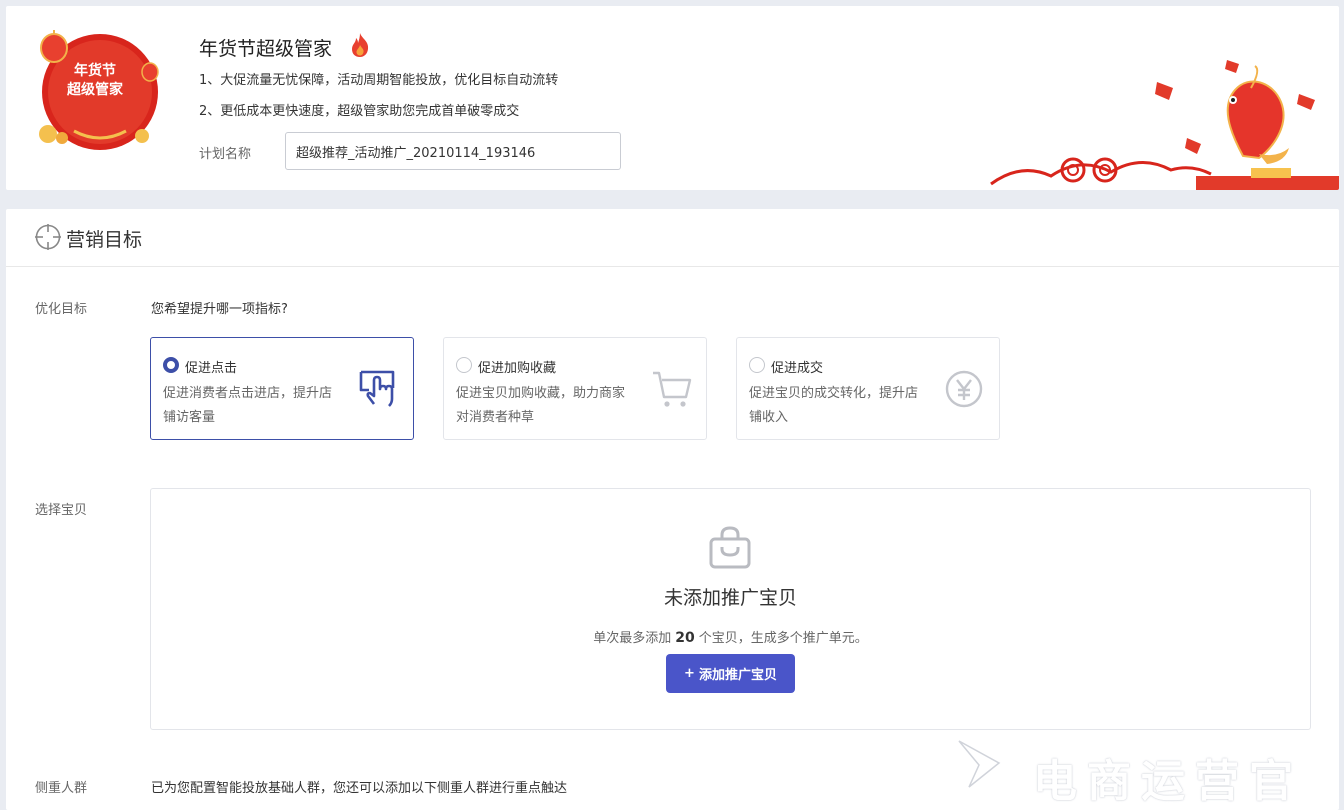 The image size is (1344, 810). I want to click on cart-icon, so click(672, 389).